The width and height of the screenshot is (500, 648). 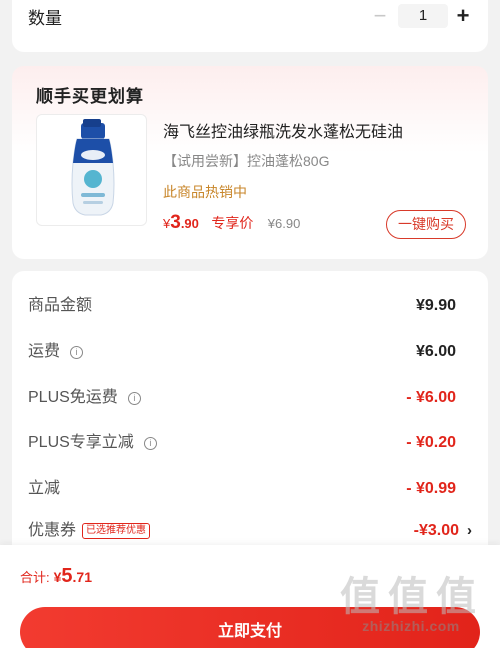 What do you see at coordinates (246, 161) in the screenshot?
I see `product-spec: 【试用尝新】控油蓬松80G` at bounding box center [246, 161].